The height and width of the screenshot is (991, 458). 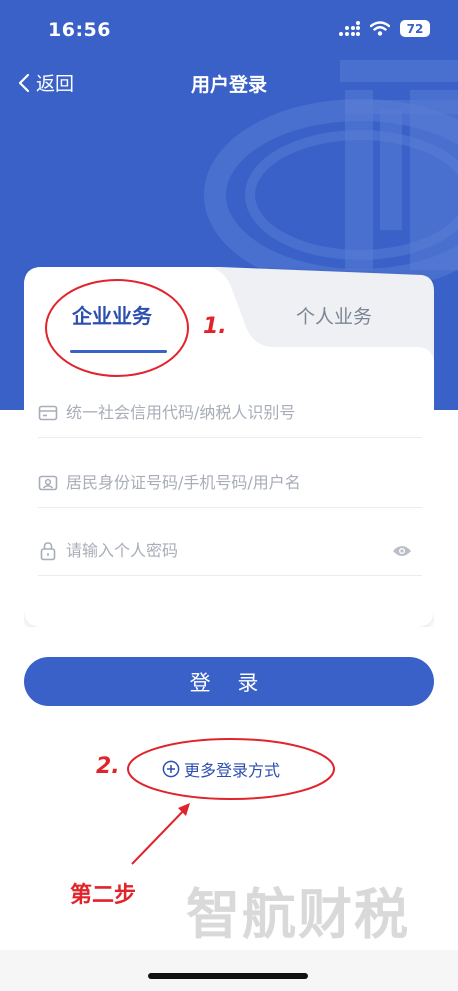 I want to click on user-id-field, so click(x=230, y=483).